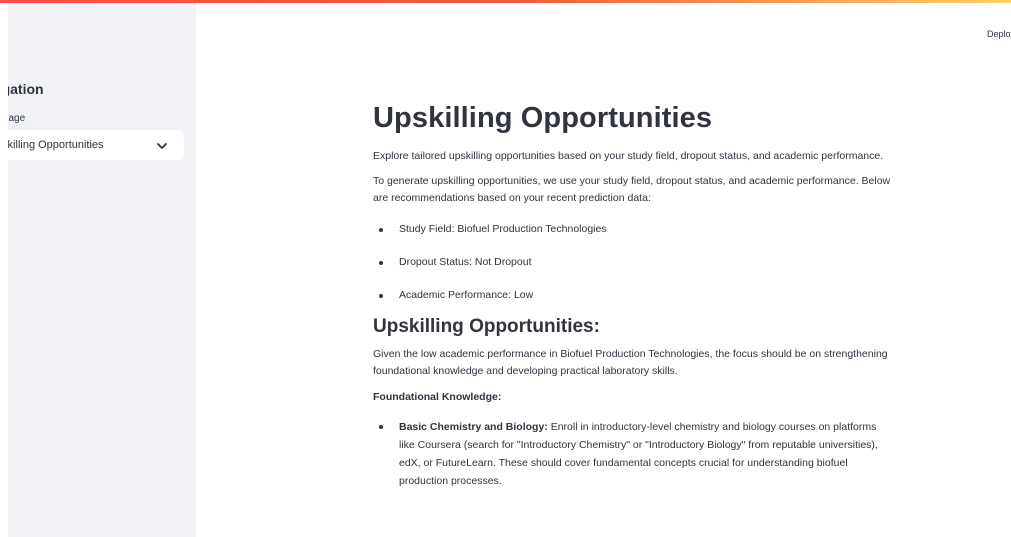 This screenshot has width=1011, height=537. I want to click on section-heading: Upskilling Opportunities:, so click(486, 326).